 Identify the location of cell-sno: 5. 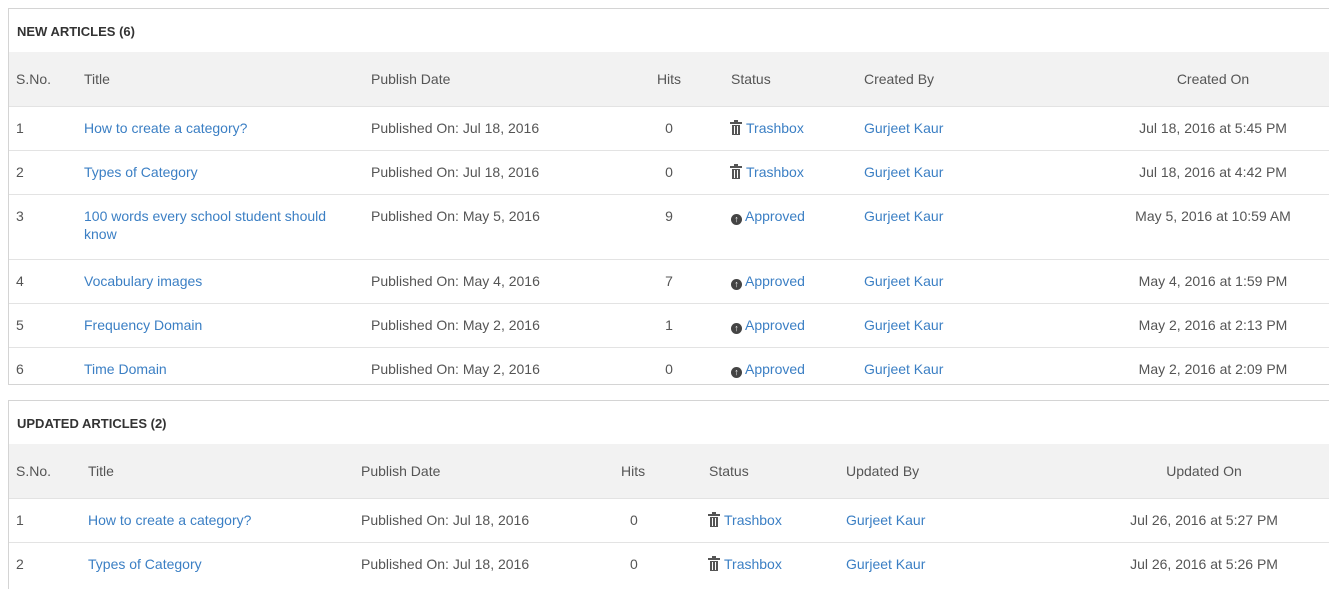
(43, 325).